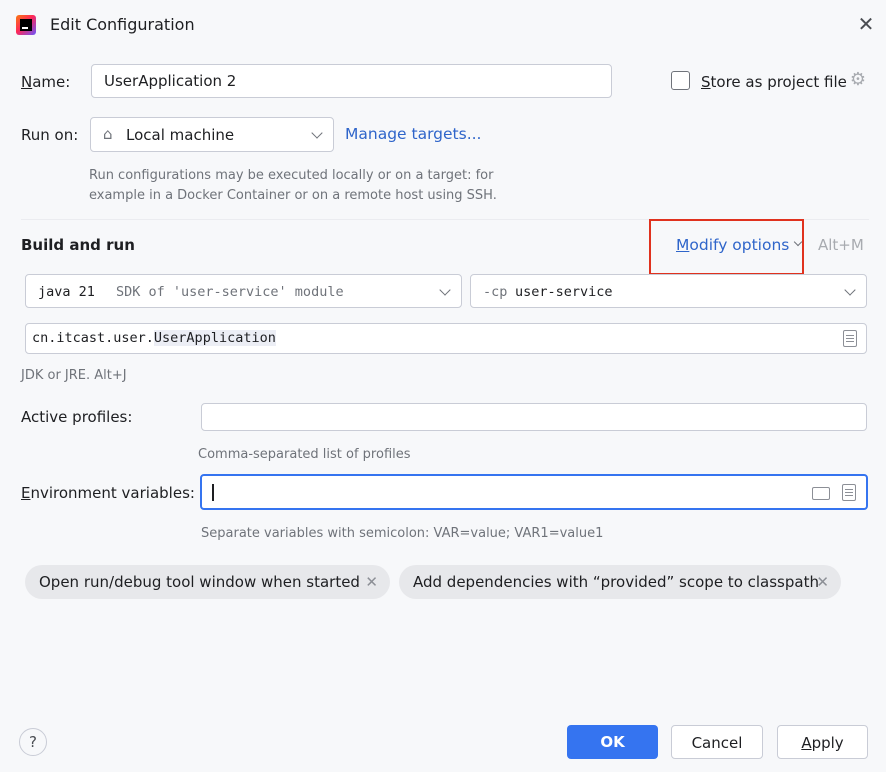 This screenshot has height=772, width=886. Describe the element at coordinates (446, 338) in the screenshot. I see `main-class-input: cn.itcast.user.UserApplication` at that location.